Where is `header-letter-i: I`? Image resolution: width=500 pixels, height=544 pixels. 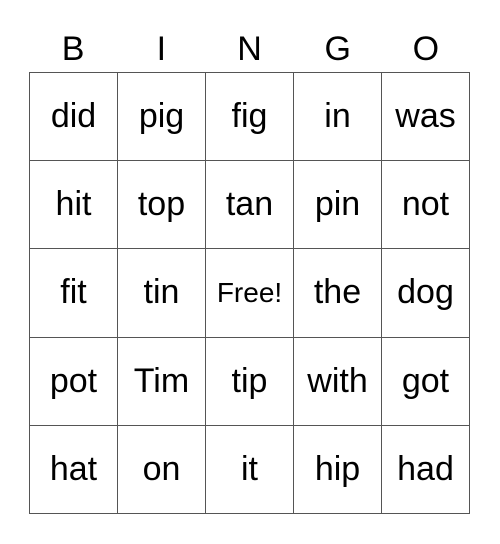 header-letter-i: I is located at coordinates (161, 49).